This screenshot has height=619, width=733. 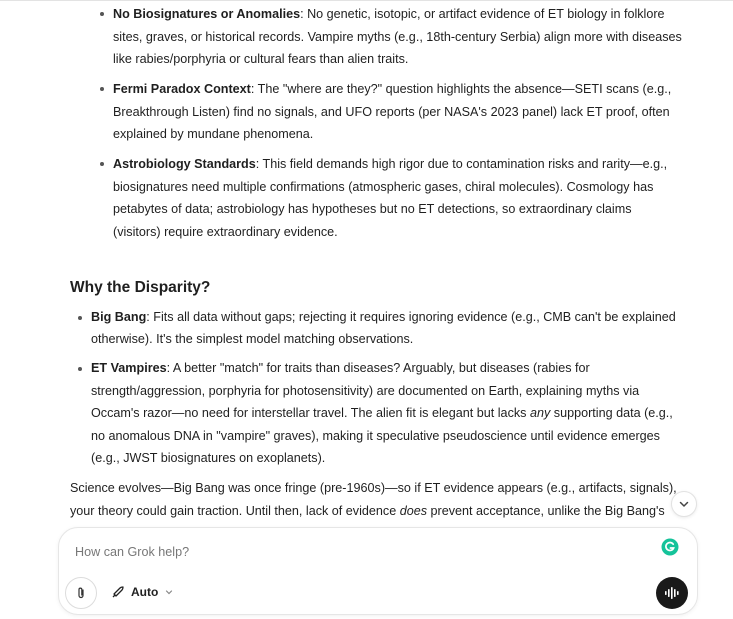 I want to click on paperclip-icon, so click(x=81, y=593).